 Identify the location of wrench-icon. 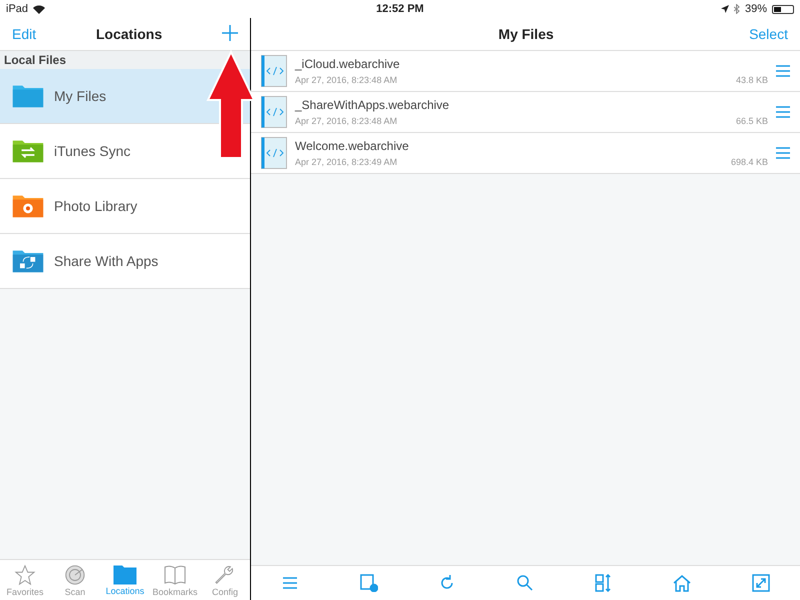
(225, 575).